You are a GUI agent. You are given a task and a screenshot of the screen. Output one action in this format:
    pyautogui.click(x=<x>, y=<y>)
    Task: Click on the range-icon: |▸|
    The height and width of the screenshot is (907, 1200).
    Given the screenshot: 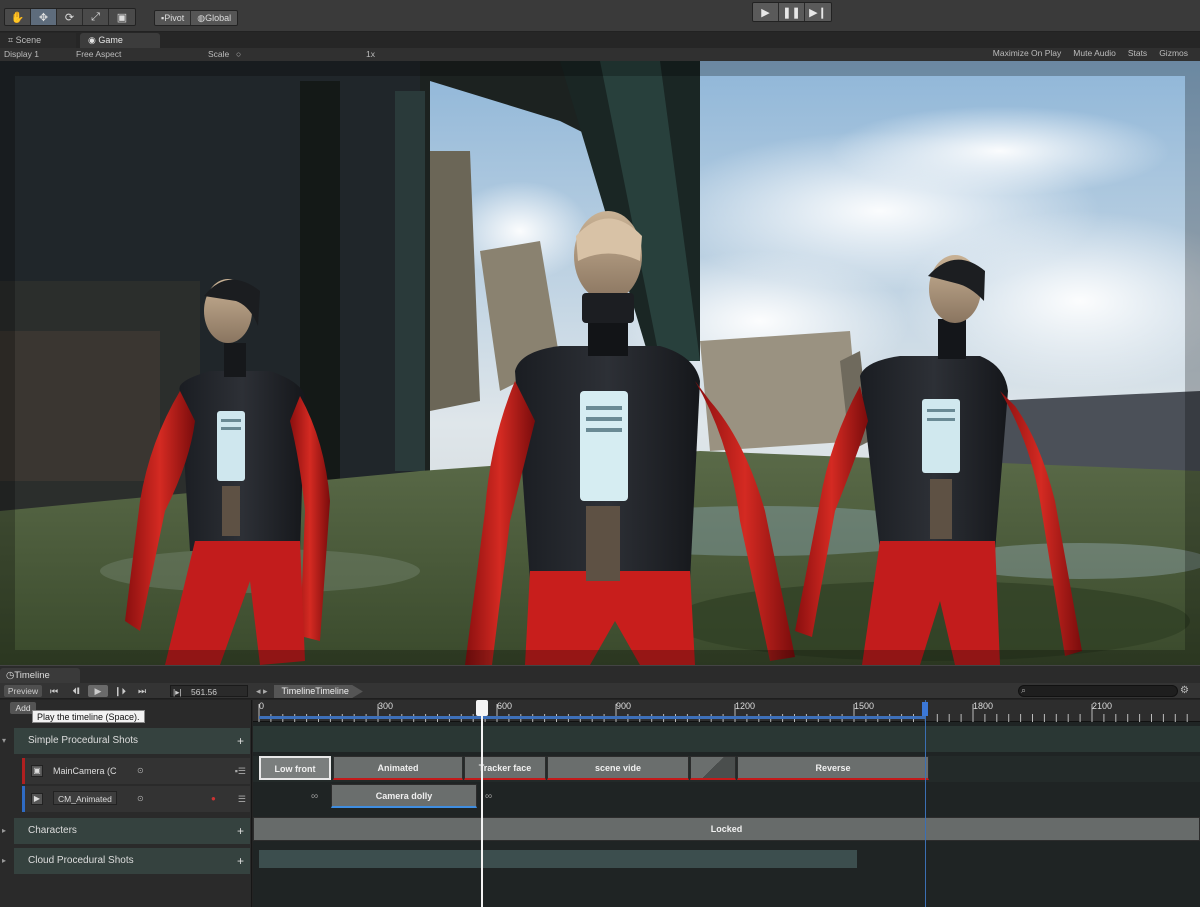 What is the action you would take?
    pyautogui.click(x=177, y=692)
    